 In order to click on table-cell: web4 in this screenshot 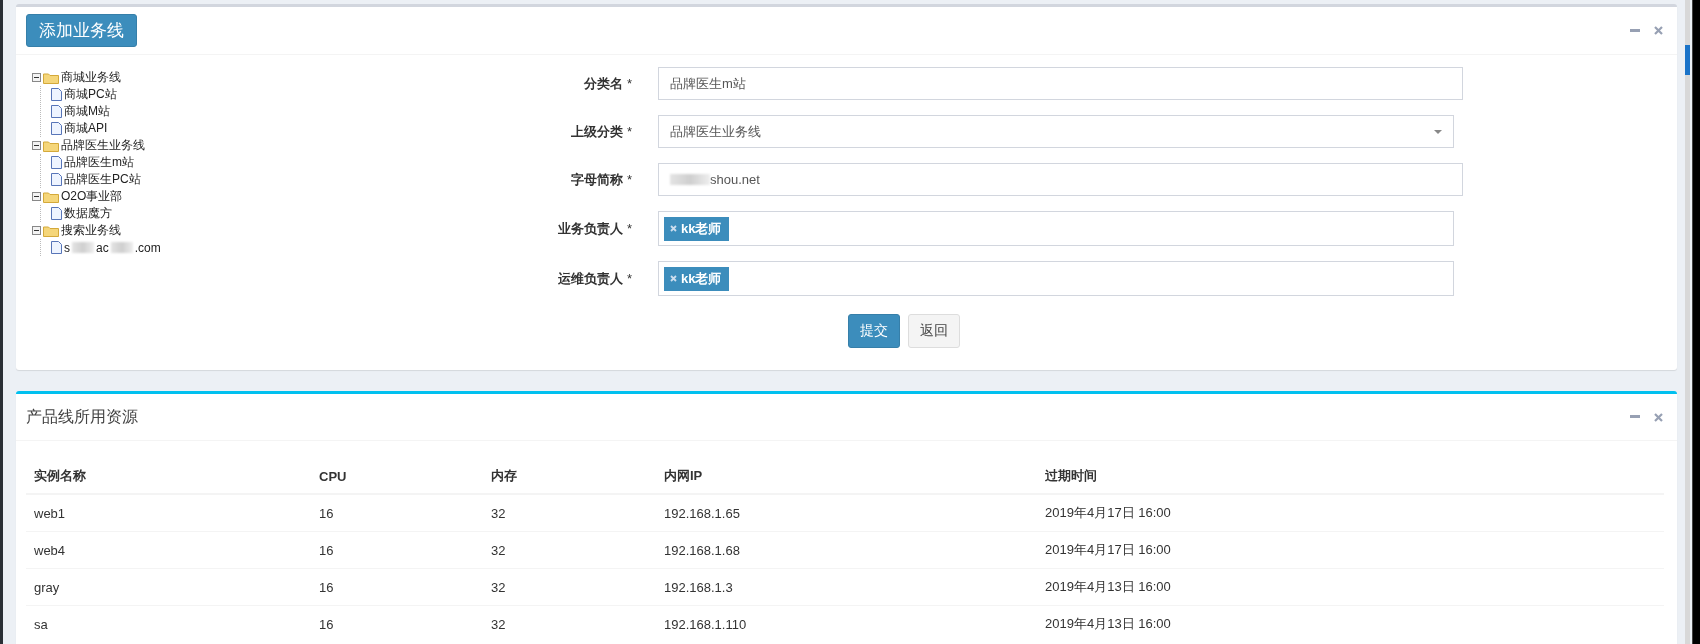, I will do `click(168, 550)`.